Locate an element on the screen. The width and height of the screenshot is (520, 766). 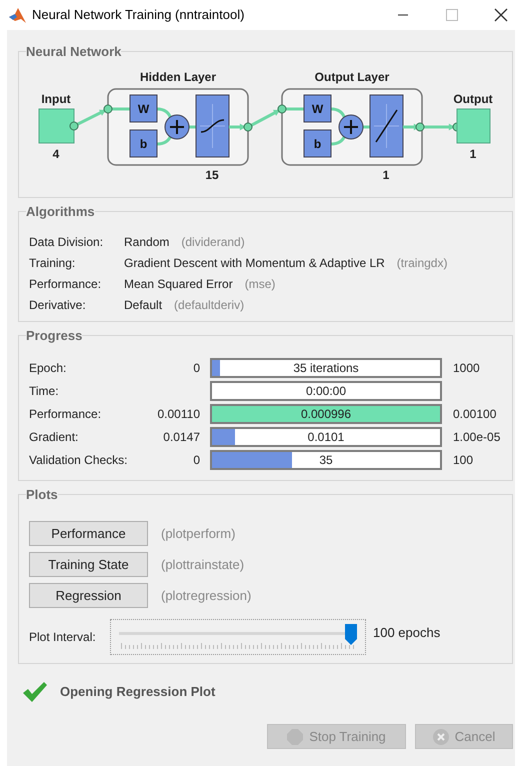
progress-reading: 0.0101 is located at coordinates (326, 437).